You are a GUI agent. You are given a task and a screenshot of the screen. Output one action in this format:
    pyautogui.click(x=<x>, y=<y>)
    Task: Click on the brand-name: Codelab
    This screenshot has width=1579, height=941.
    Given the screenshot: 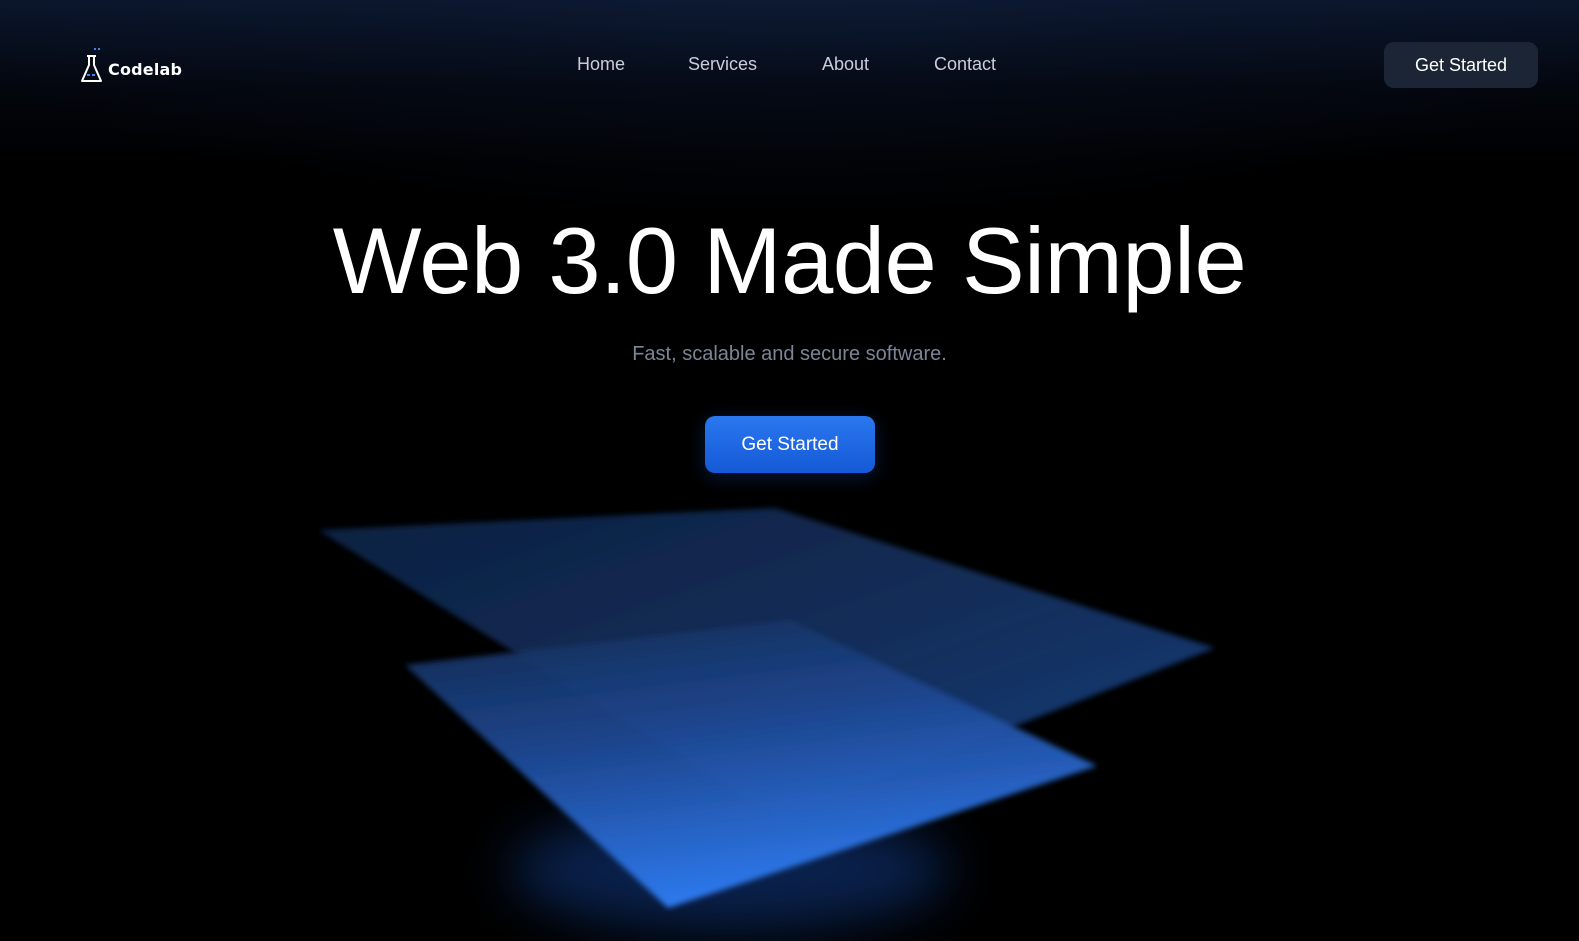 What is the action you would take?
    pyautogui.click(x=145, y=69)
    